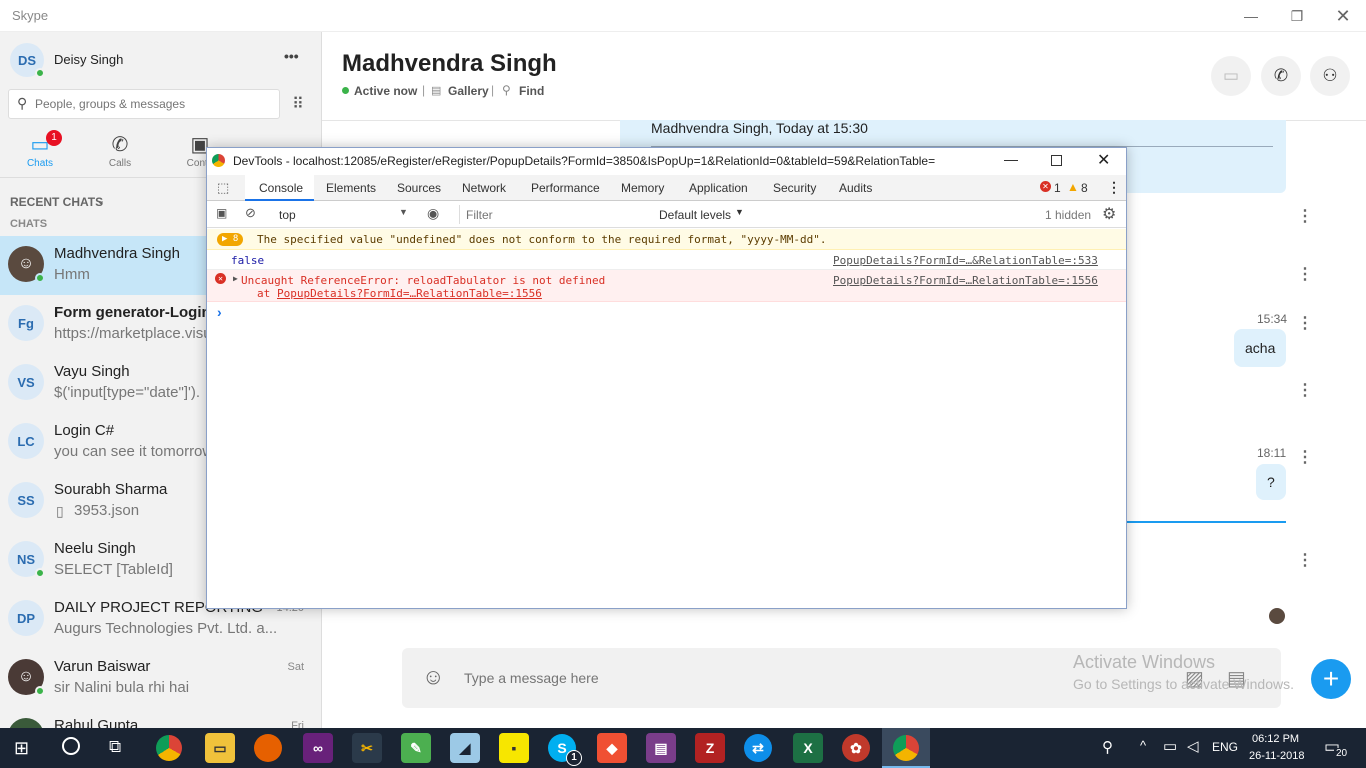 Image resolution: width=1366 pixels, height=768 pixels. I want to click on error-icon: ✕, so click(220, 278).